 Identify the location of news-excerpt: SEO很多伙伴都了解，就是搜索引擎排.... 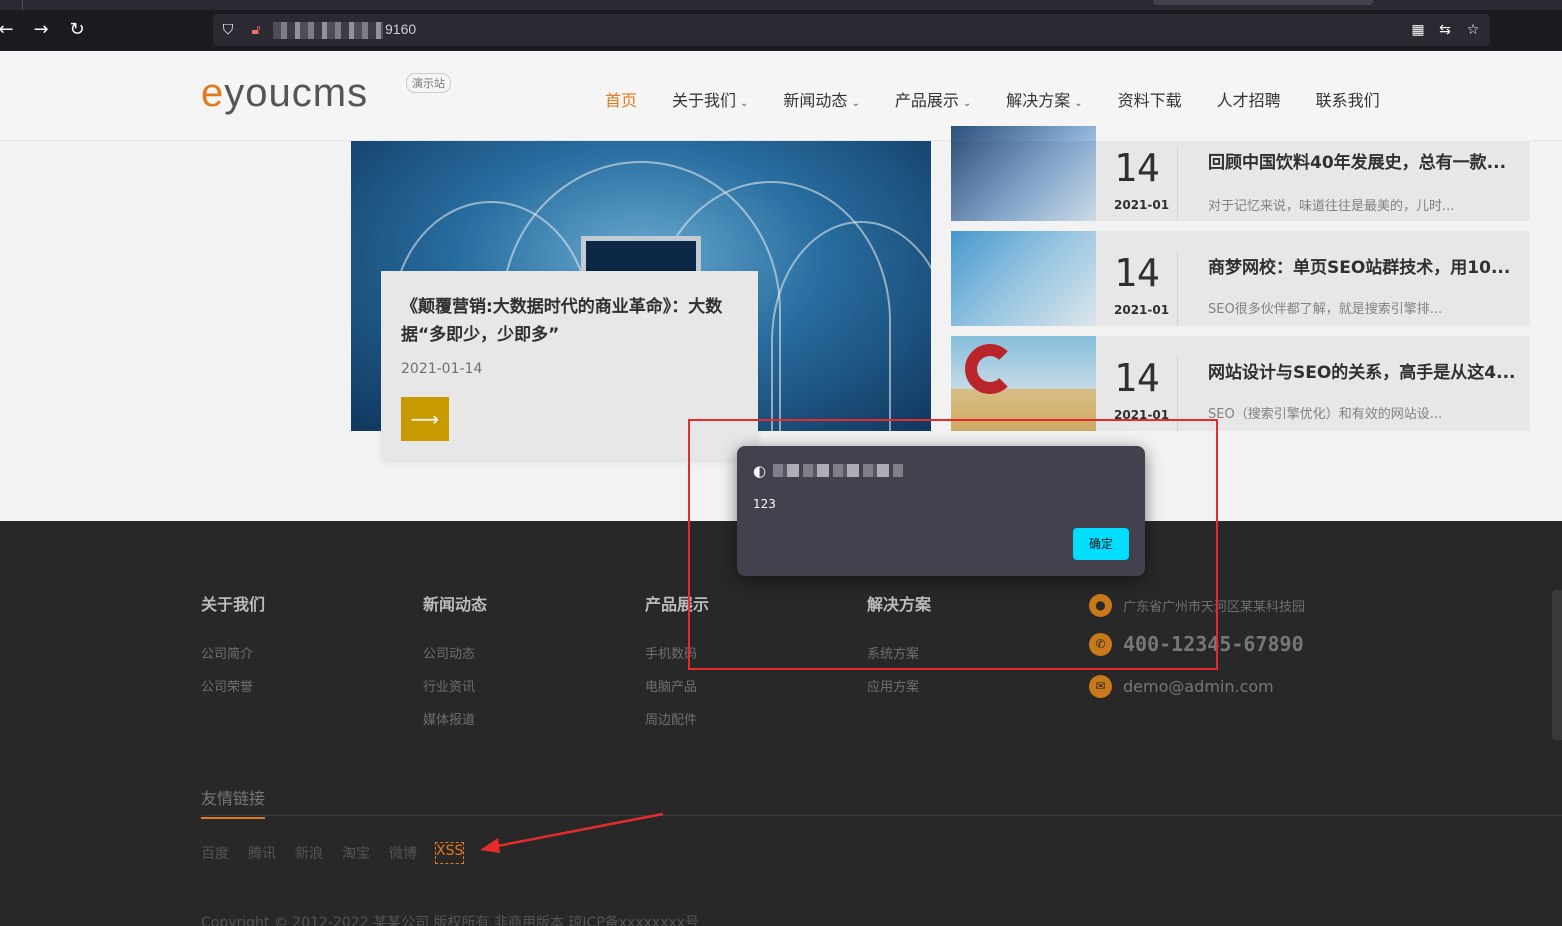
(1325, 309).